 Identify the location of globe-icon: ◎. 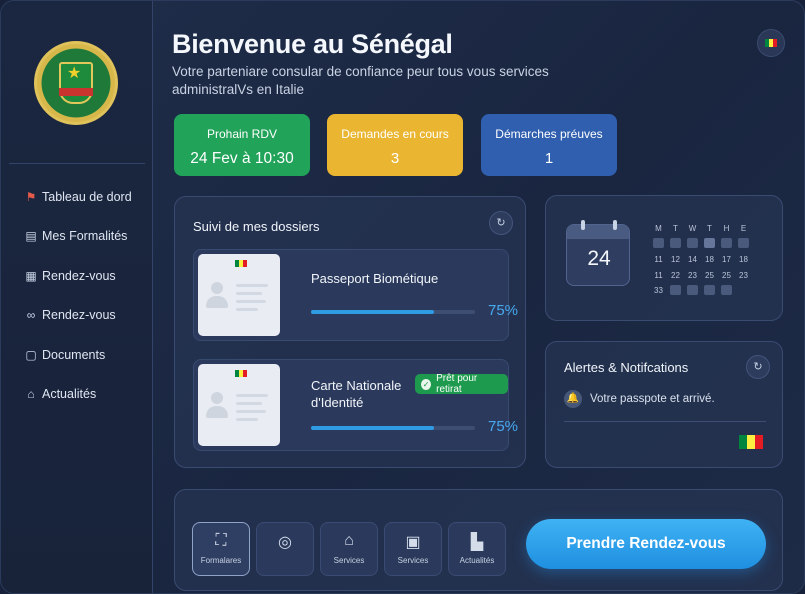
(285, 542).